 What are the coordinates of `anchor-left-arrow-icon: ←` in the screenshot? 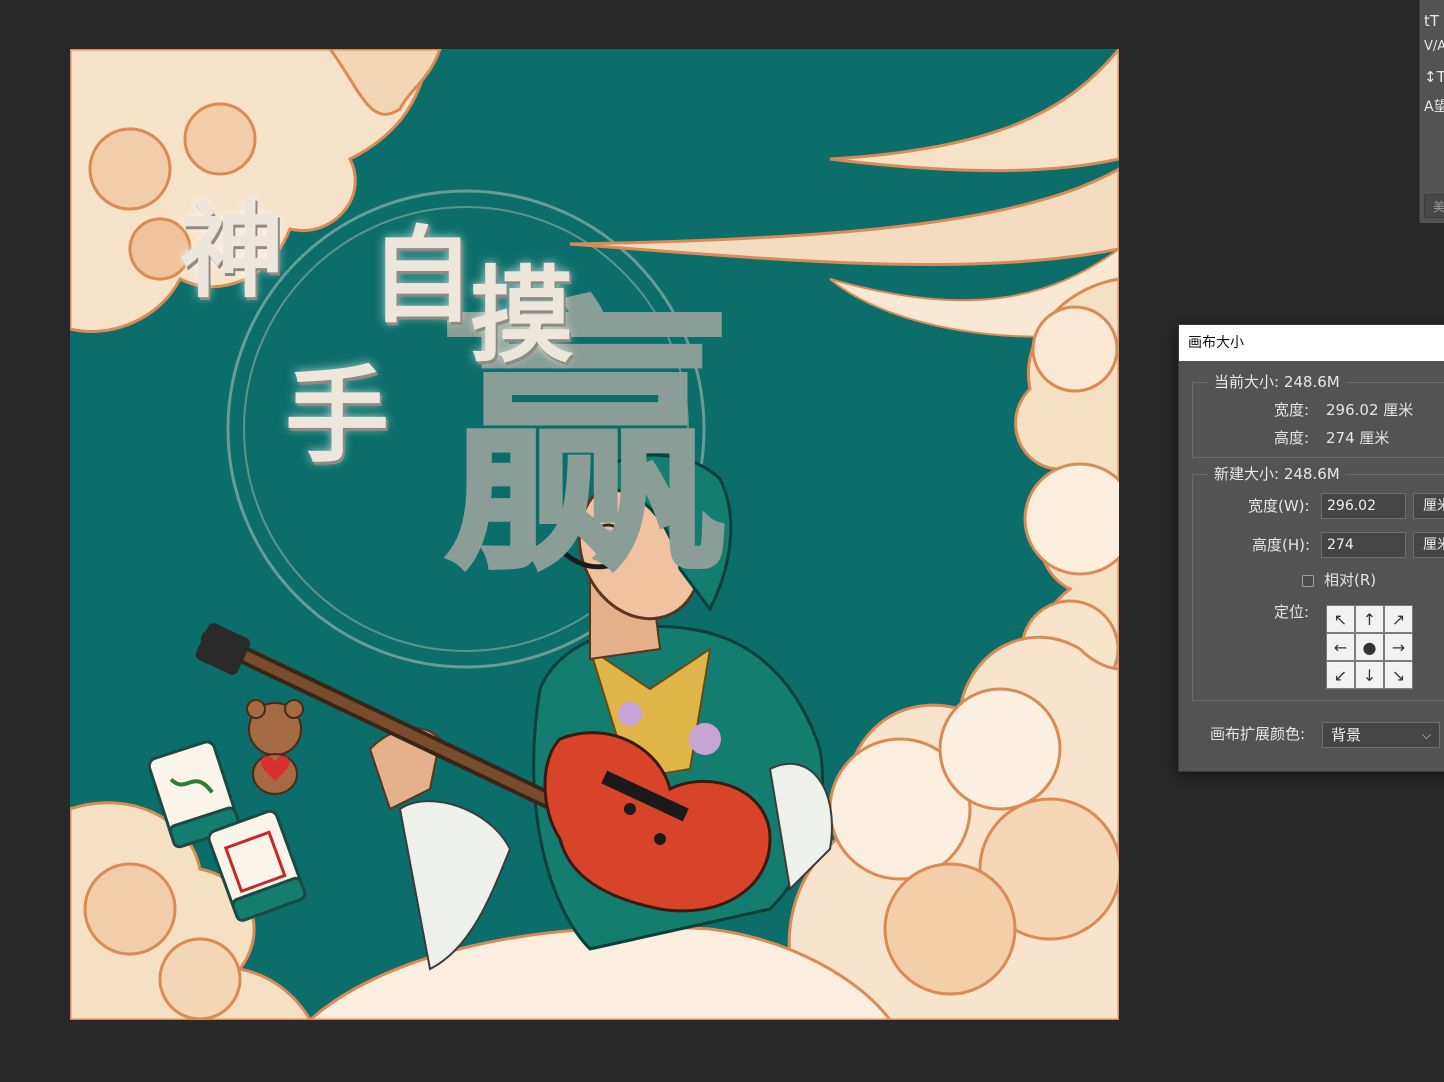 It's located at (1340, 647).